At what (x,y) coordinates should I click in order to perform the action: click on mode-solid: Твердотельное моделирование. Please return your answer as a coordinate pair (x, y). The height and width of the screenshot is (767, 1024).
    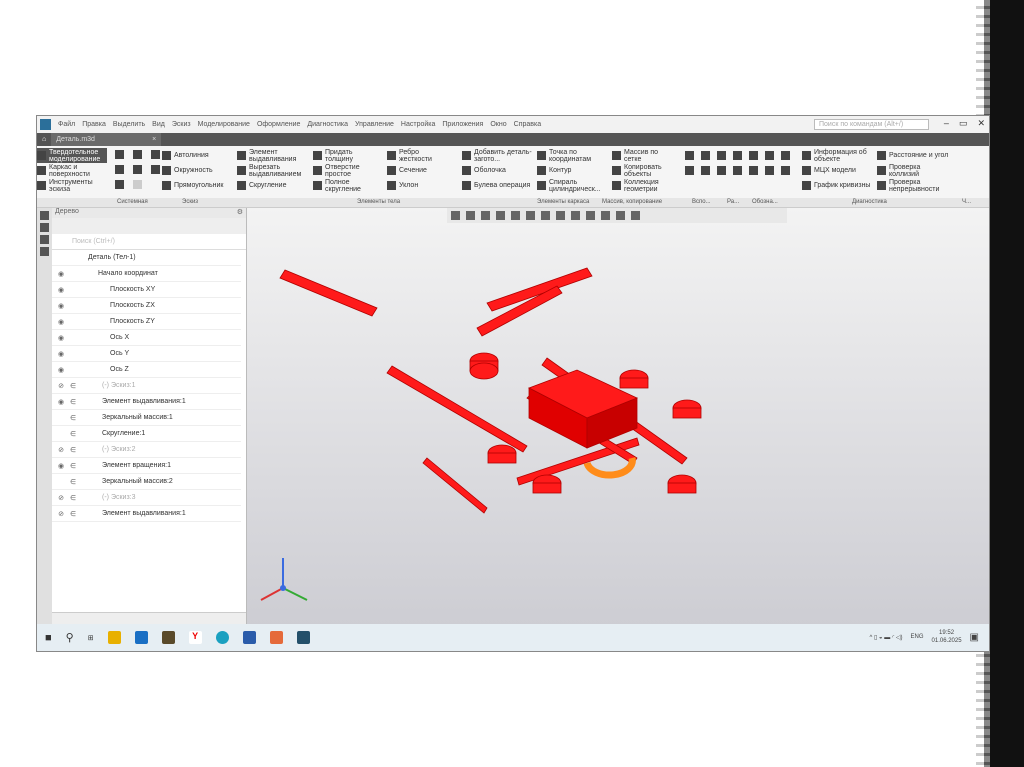
    Looking at the image, I should click on (72, 155).